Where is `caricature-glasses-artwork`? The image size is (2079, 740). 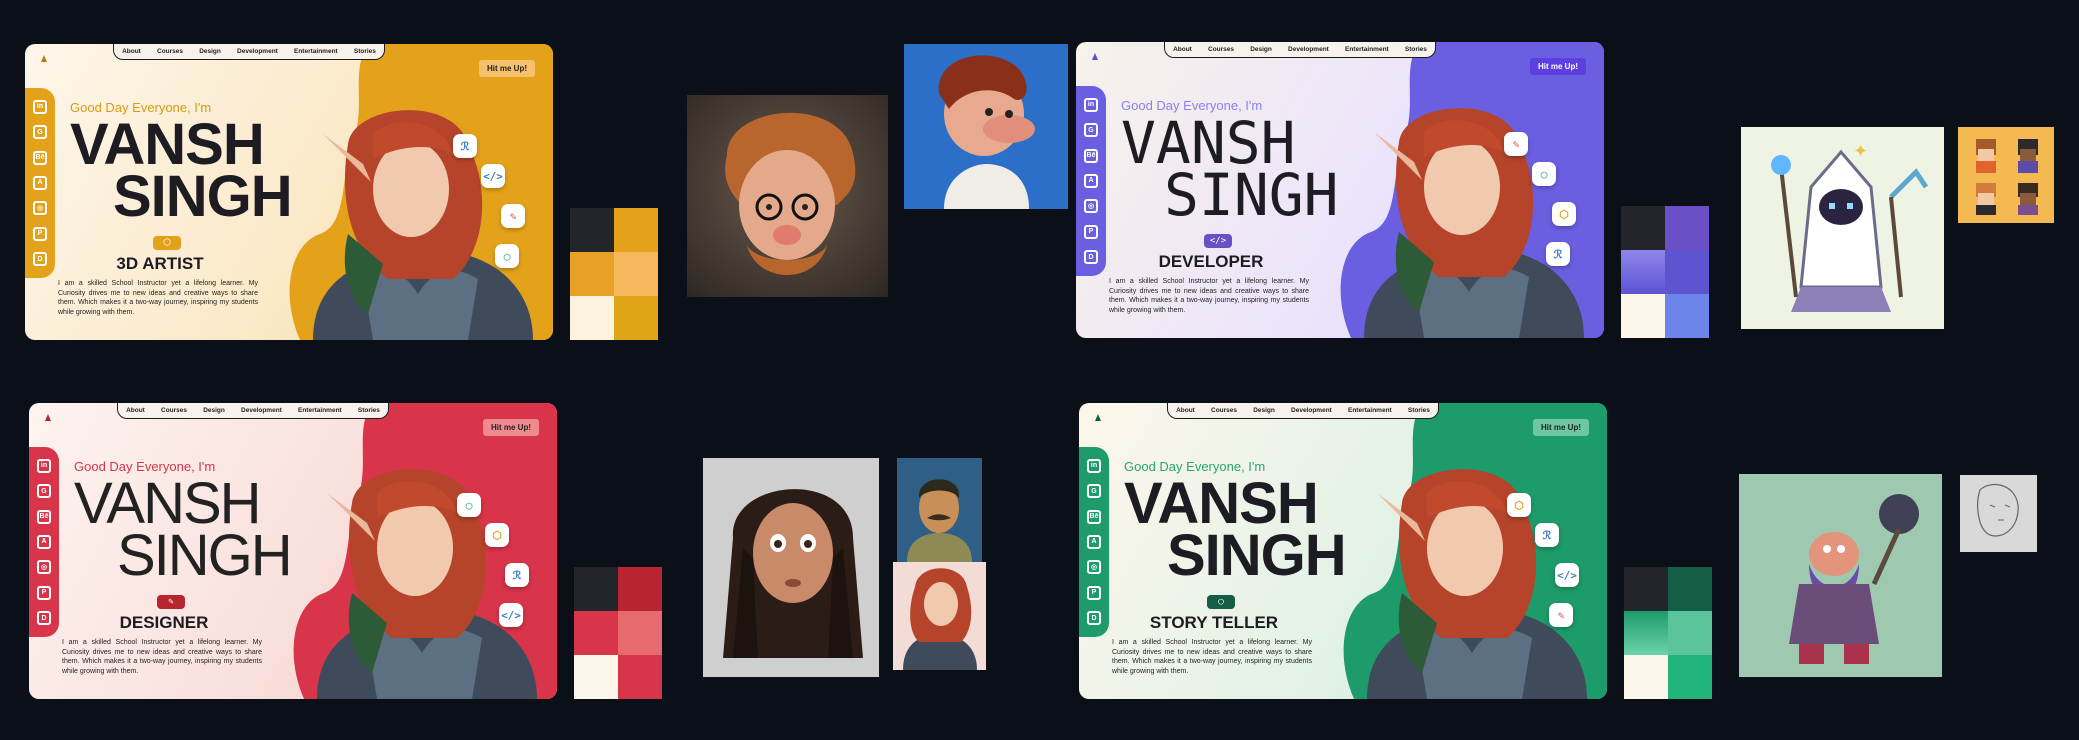
caricature-glasses-artwork is located at coordinates (787, 196).